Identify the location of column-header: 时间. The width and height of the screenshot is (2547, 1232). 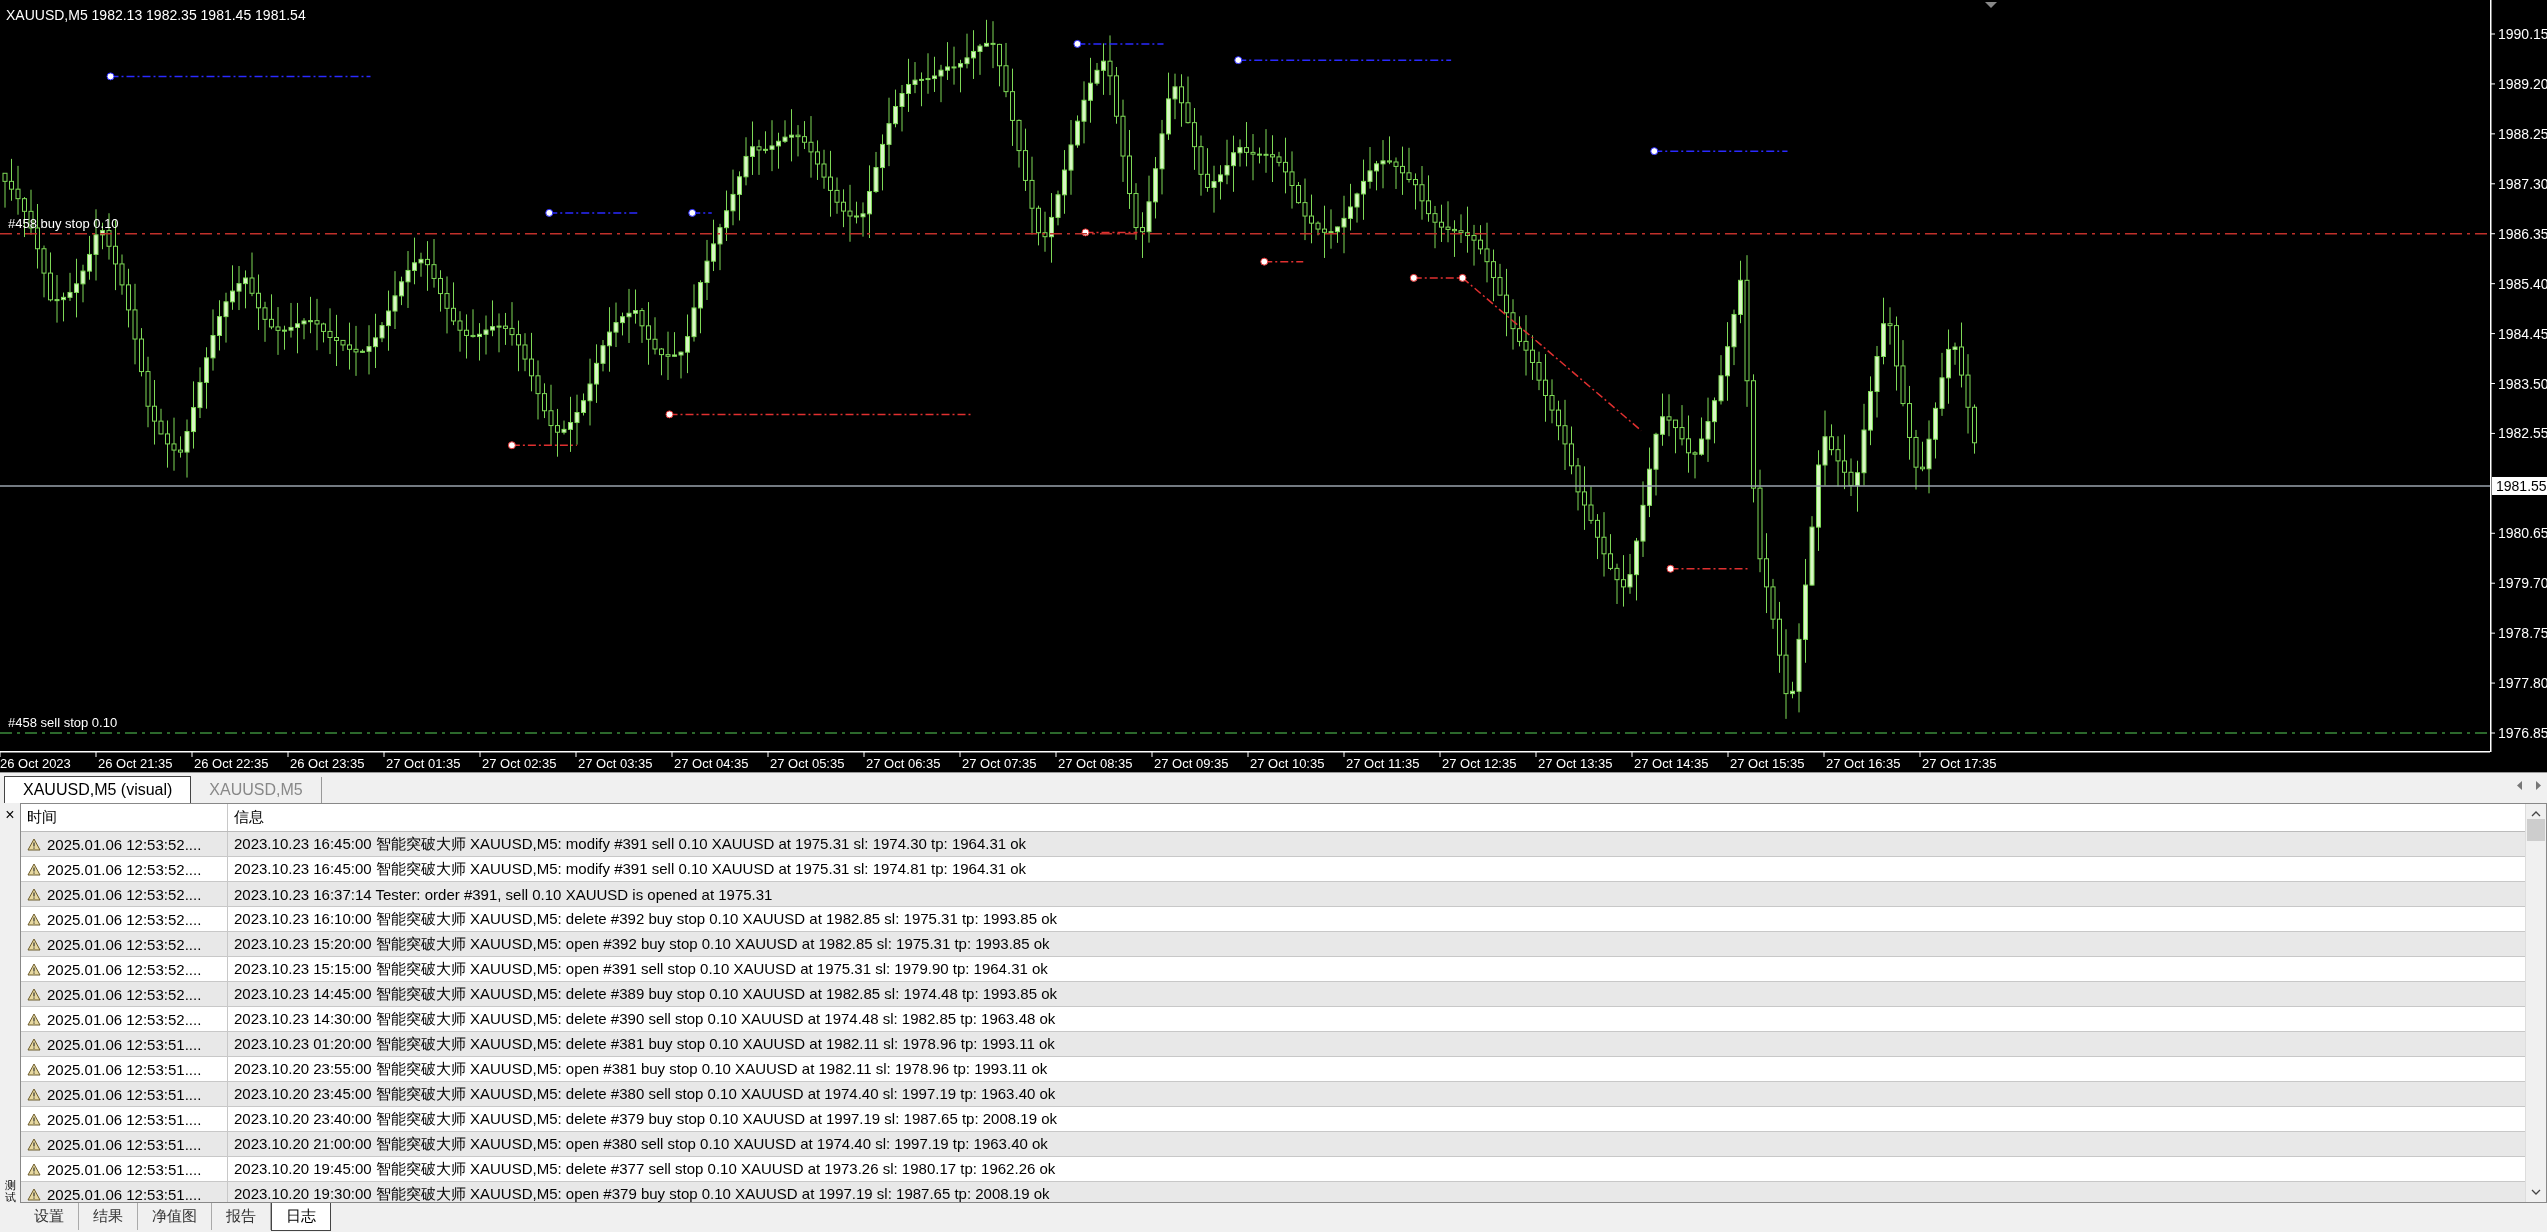
(42, 817).